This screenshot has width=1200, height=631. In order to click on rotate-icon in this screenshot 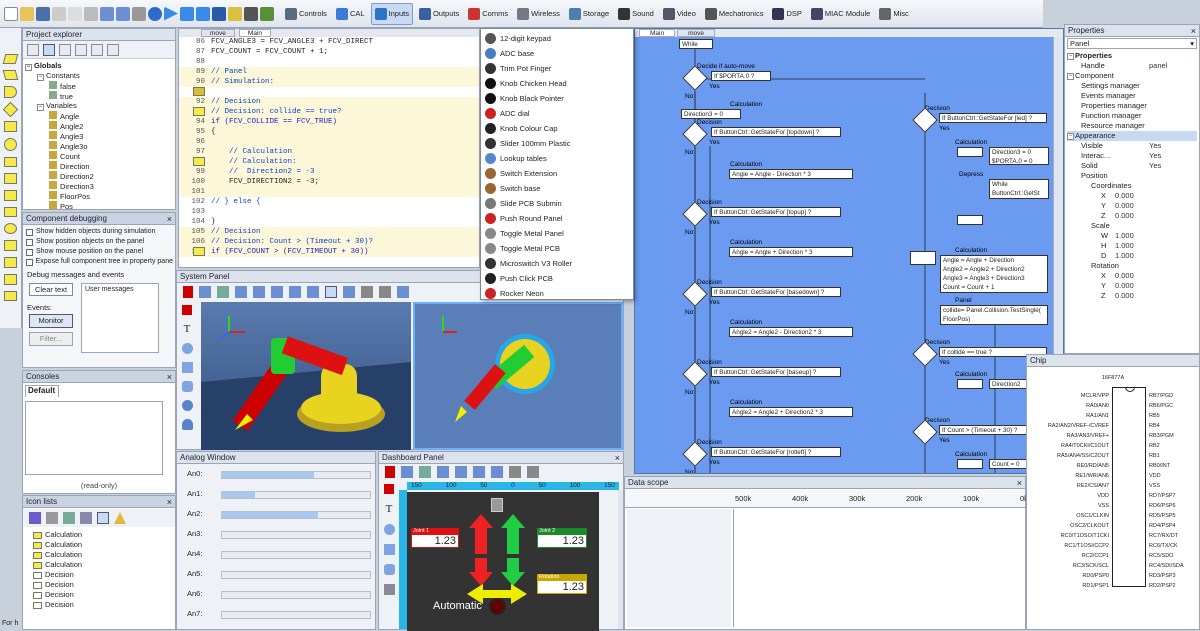, I will do `click(259, 292)`.